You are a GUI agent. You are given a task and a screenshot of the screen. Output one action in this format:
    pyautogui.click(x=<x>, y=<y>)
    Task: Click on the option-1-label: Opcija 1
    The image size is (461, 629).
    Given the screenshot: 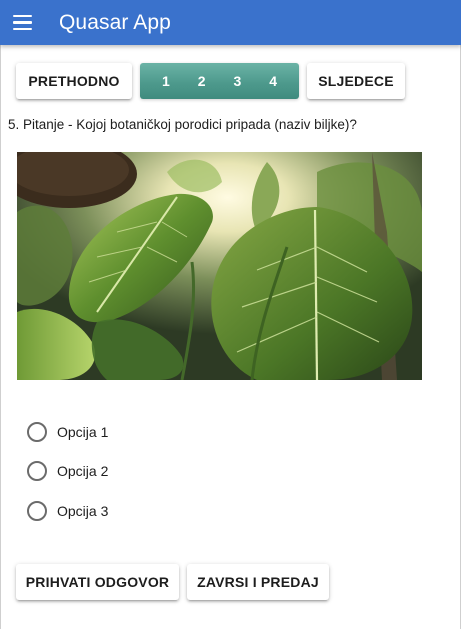 What is the action you would take?
    pyautogui.click(x=83, y=432)
    